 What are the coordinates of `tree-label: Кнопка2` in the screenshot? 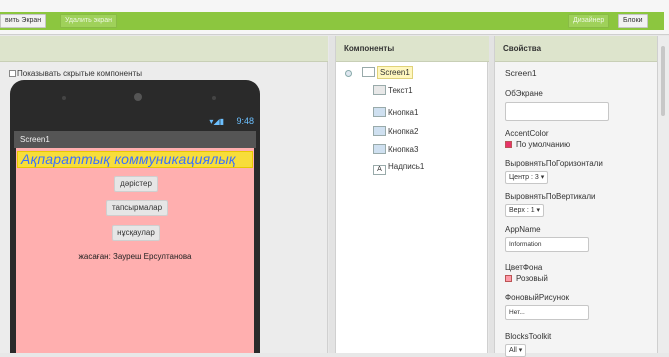 It's located at (403, 131).